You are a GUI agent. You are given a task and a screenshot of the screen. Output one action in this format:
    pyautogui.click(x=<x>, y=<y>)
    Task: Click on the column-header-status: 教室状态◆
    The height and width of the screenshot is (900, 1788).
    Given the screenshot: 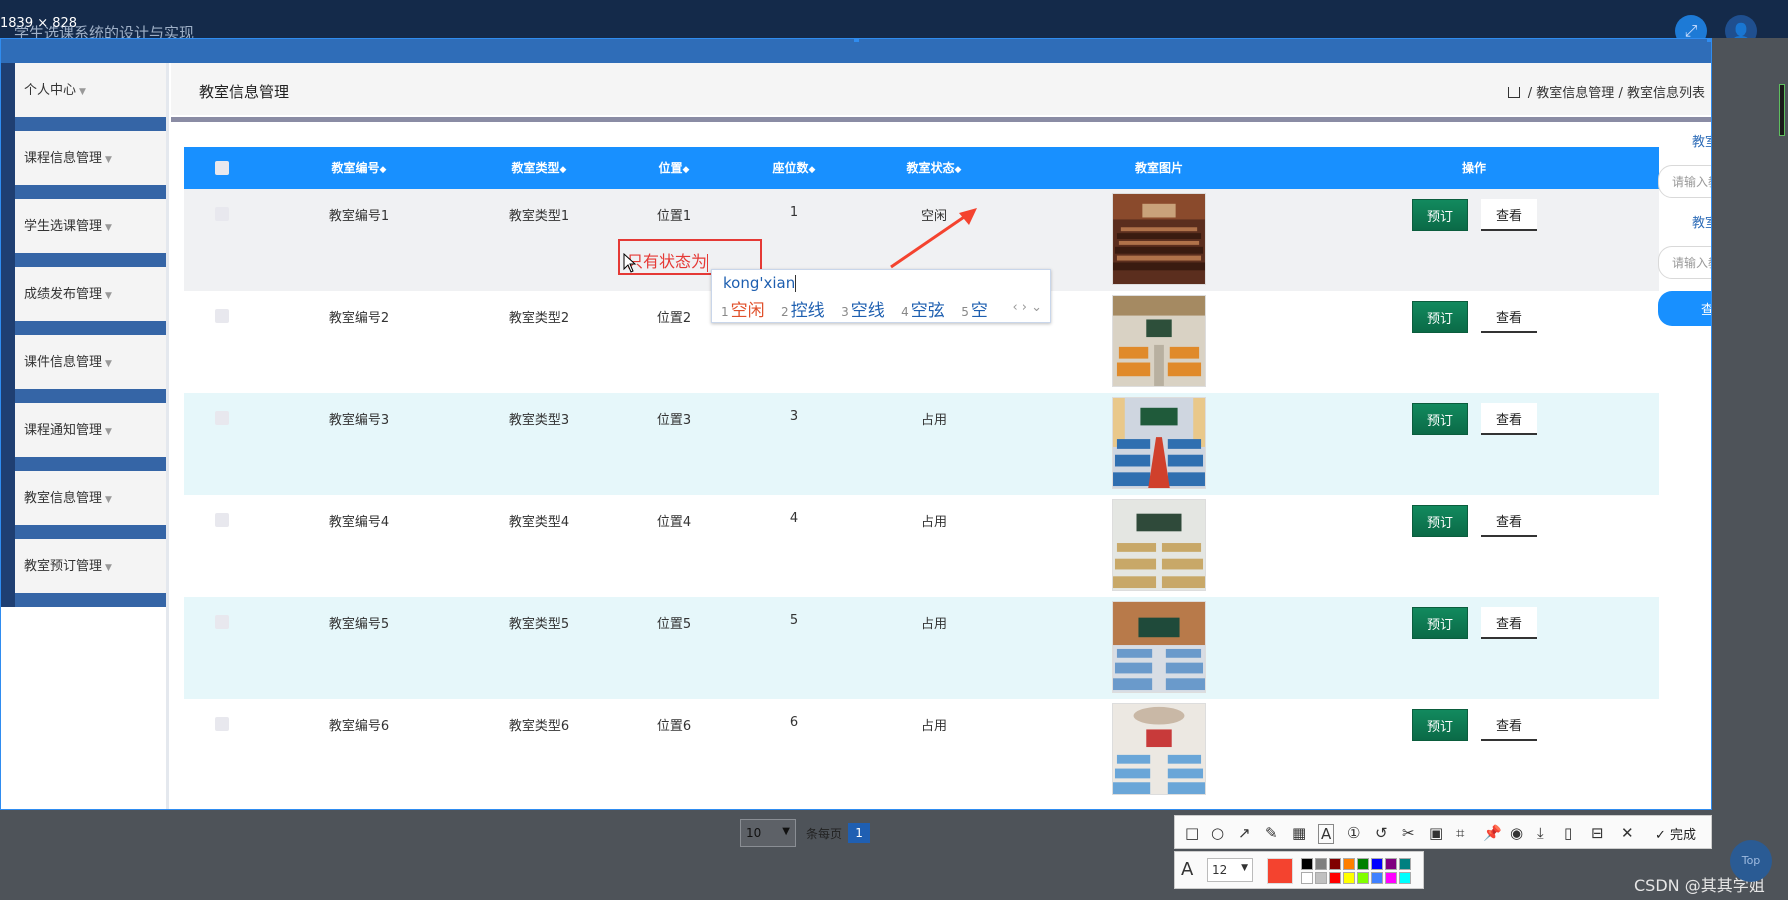 What is the action you would take?
    pyautogui.click(x=934, y=169)
    